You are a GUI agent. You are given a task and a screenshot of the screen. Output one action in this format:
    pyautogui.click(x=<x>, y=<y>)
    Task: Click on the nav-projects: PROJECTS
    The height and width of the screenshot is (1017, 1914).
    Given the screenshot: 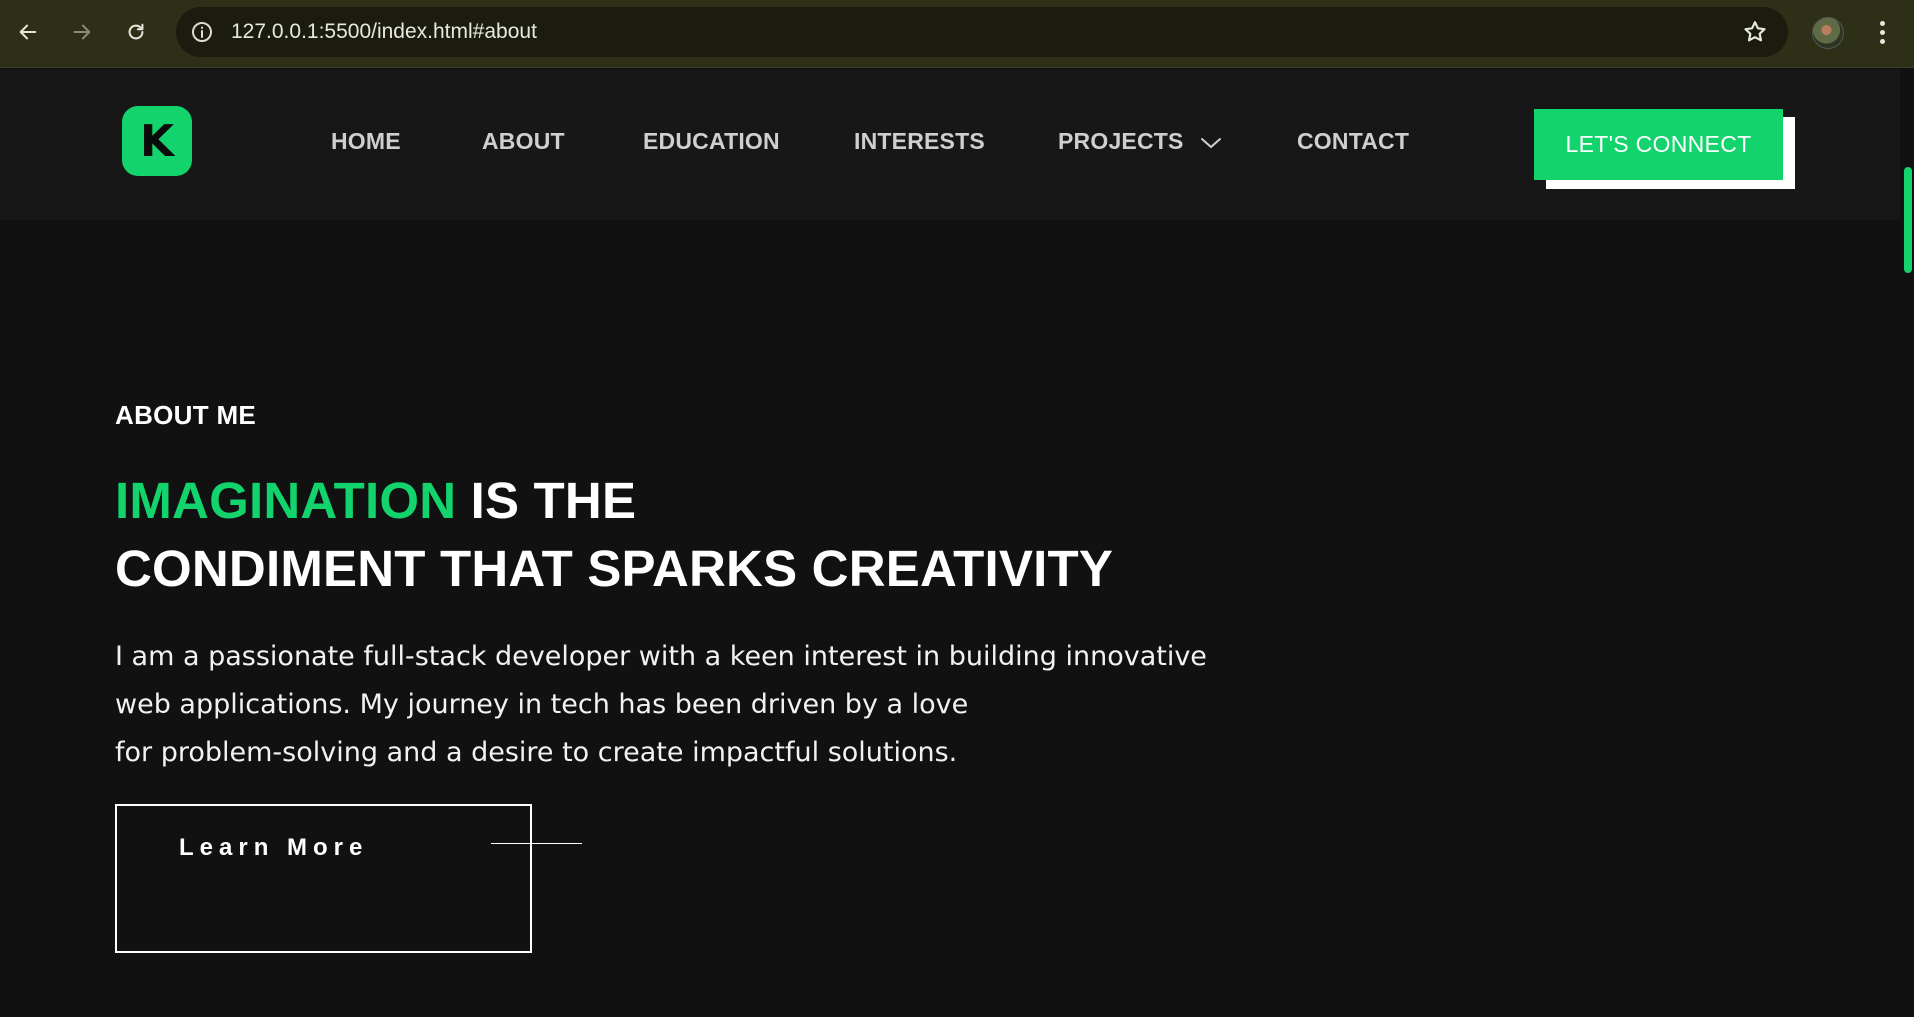 What is the action you would take?
    pyautogui.click(x=1140, y=141)
    